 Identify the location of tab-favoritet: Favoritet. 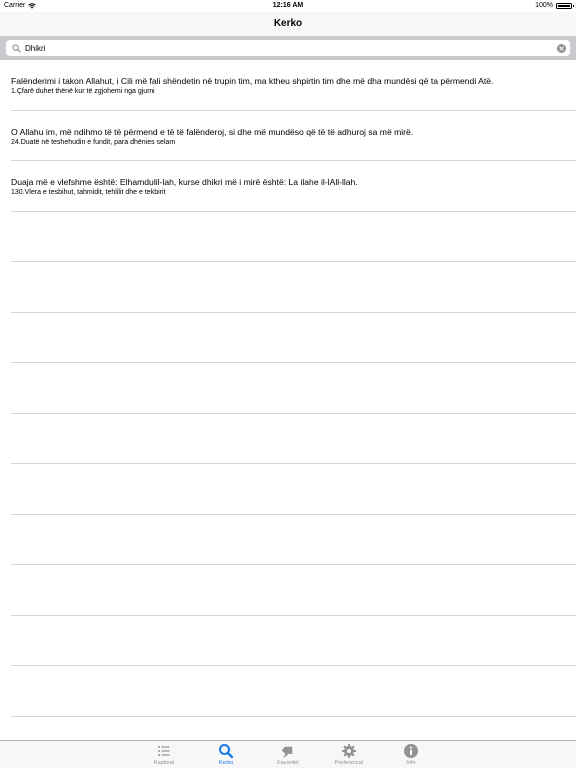
(288, 755).